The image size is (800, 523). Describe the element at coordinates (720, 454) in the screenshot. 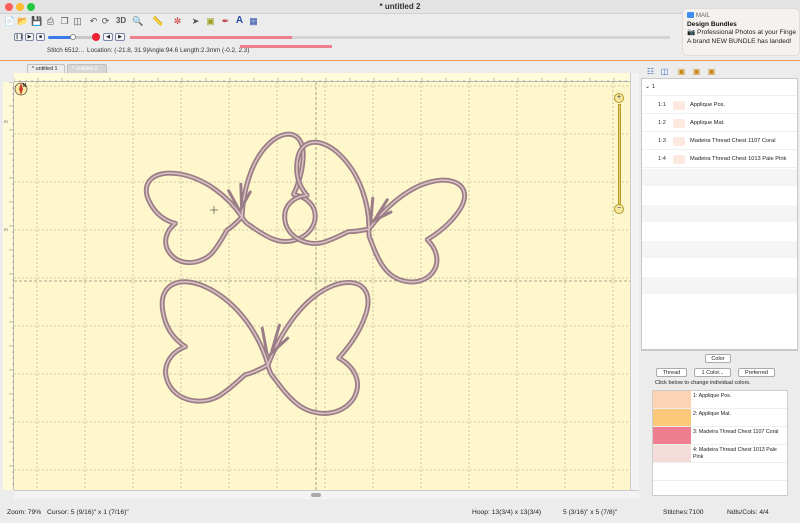

I see `color-row: 4: Madeira Thread Chest 1013 Pale Pink` at that location.